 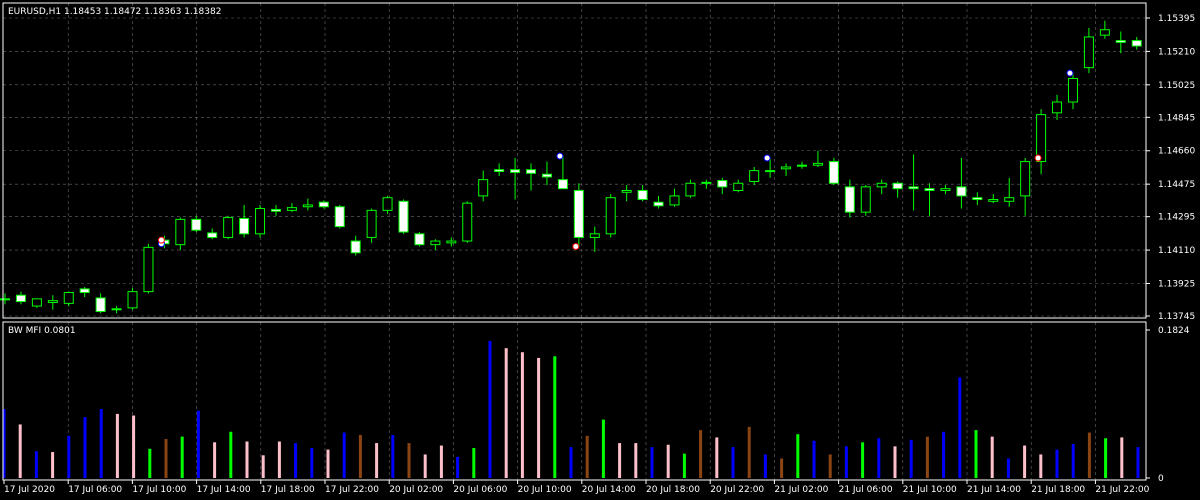 What do you see at coordinates (866, 490) in the screenshot?
I see `time-tick-label: 21 Jul 06:00` at bounding box center [866, 490].